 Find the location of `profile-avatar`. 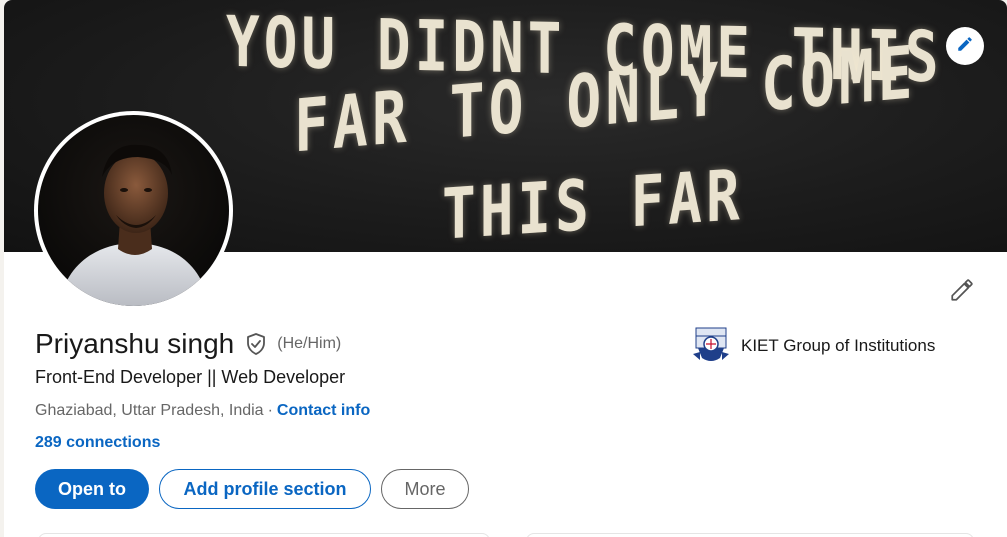

profile-avatar is located at coordinates (133, 210).